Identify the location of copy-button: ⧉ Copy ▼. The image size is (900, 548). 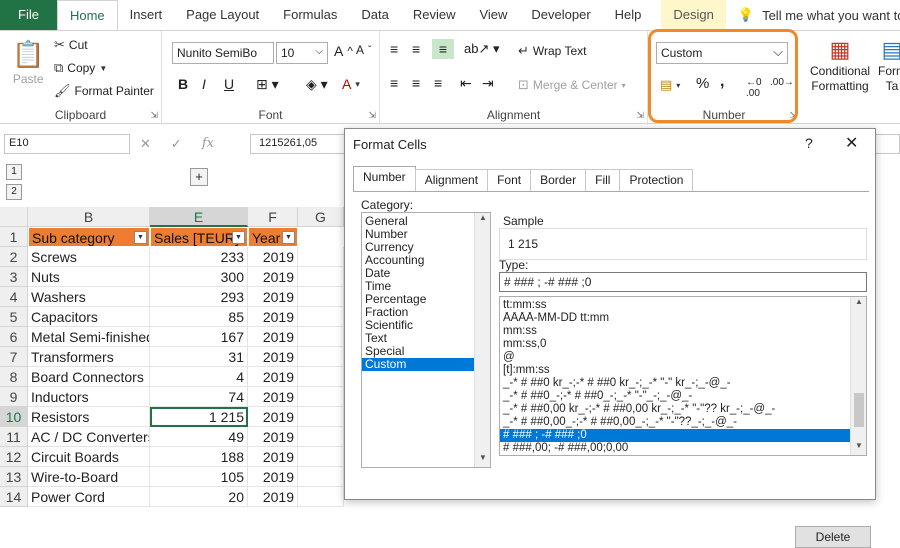
(80, 68).